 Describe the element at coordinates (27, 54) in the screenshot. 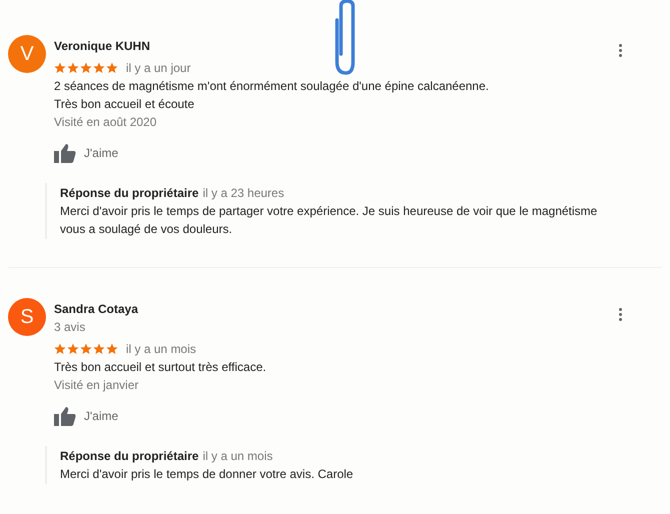

I see `avatar: V` at that location.